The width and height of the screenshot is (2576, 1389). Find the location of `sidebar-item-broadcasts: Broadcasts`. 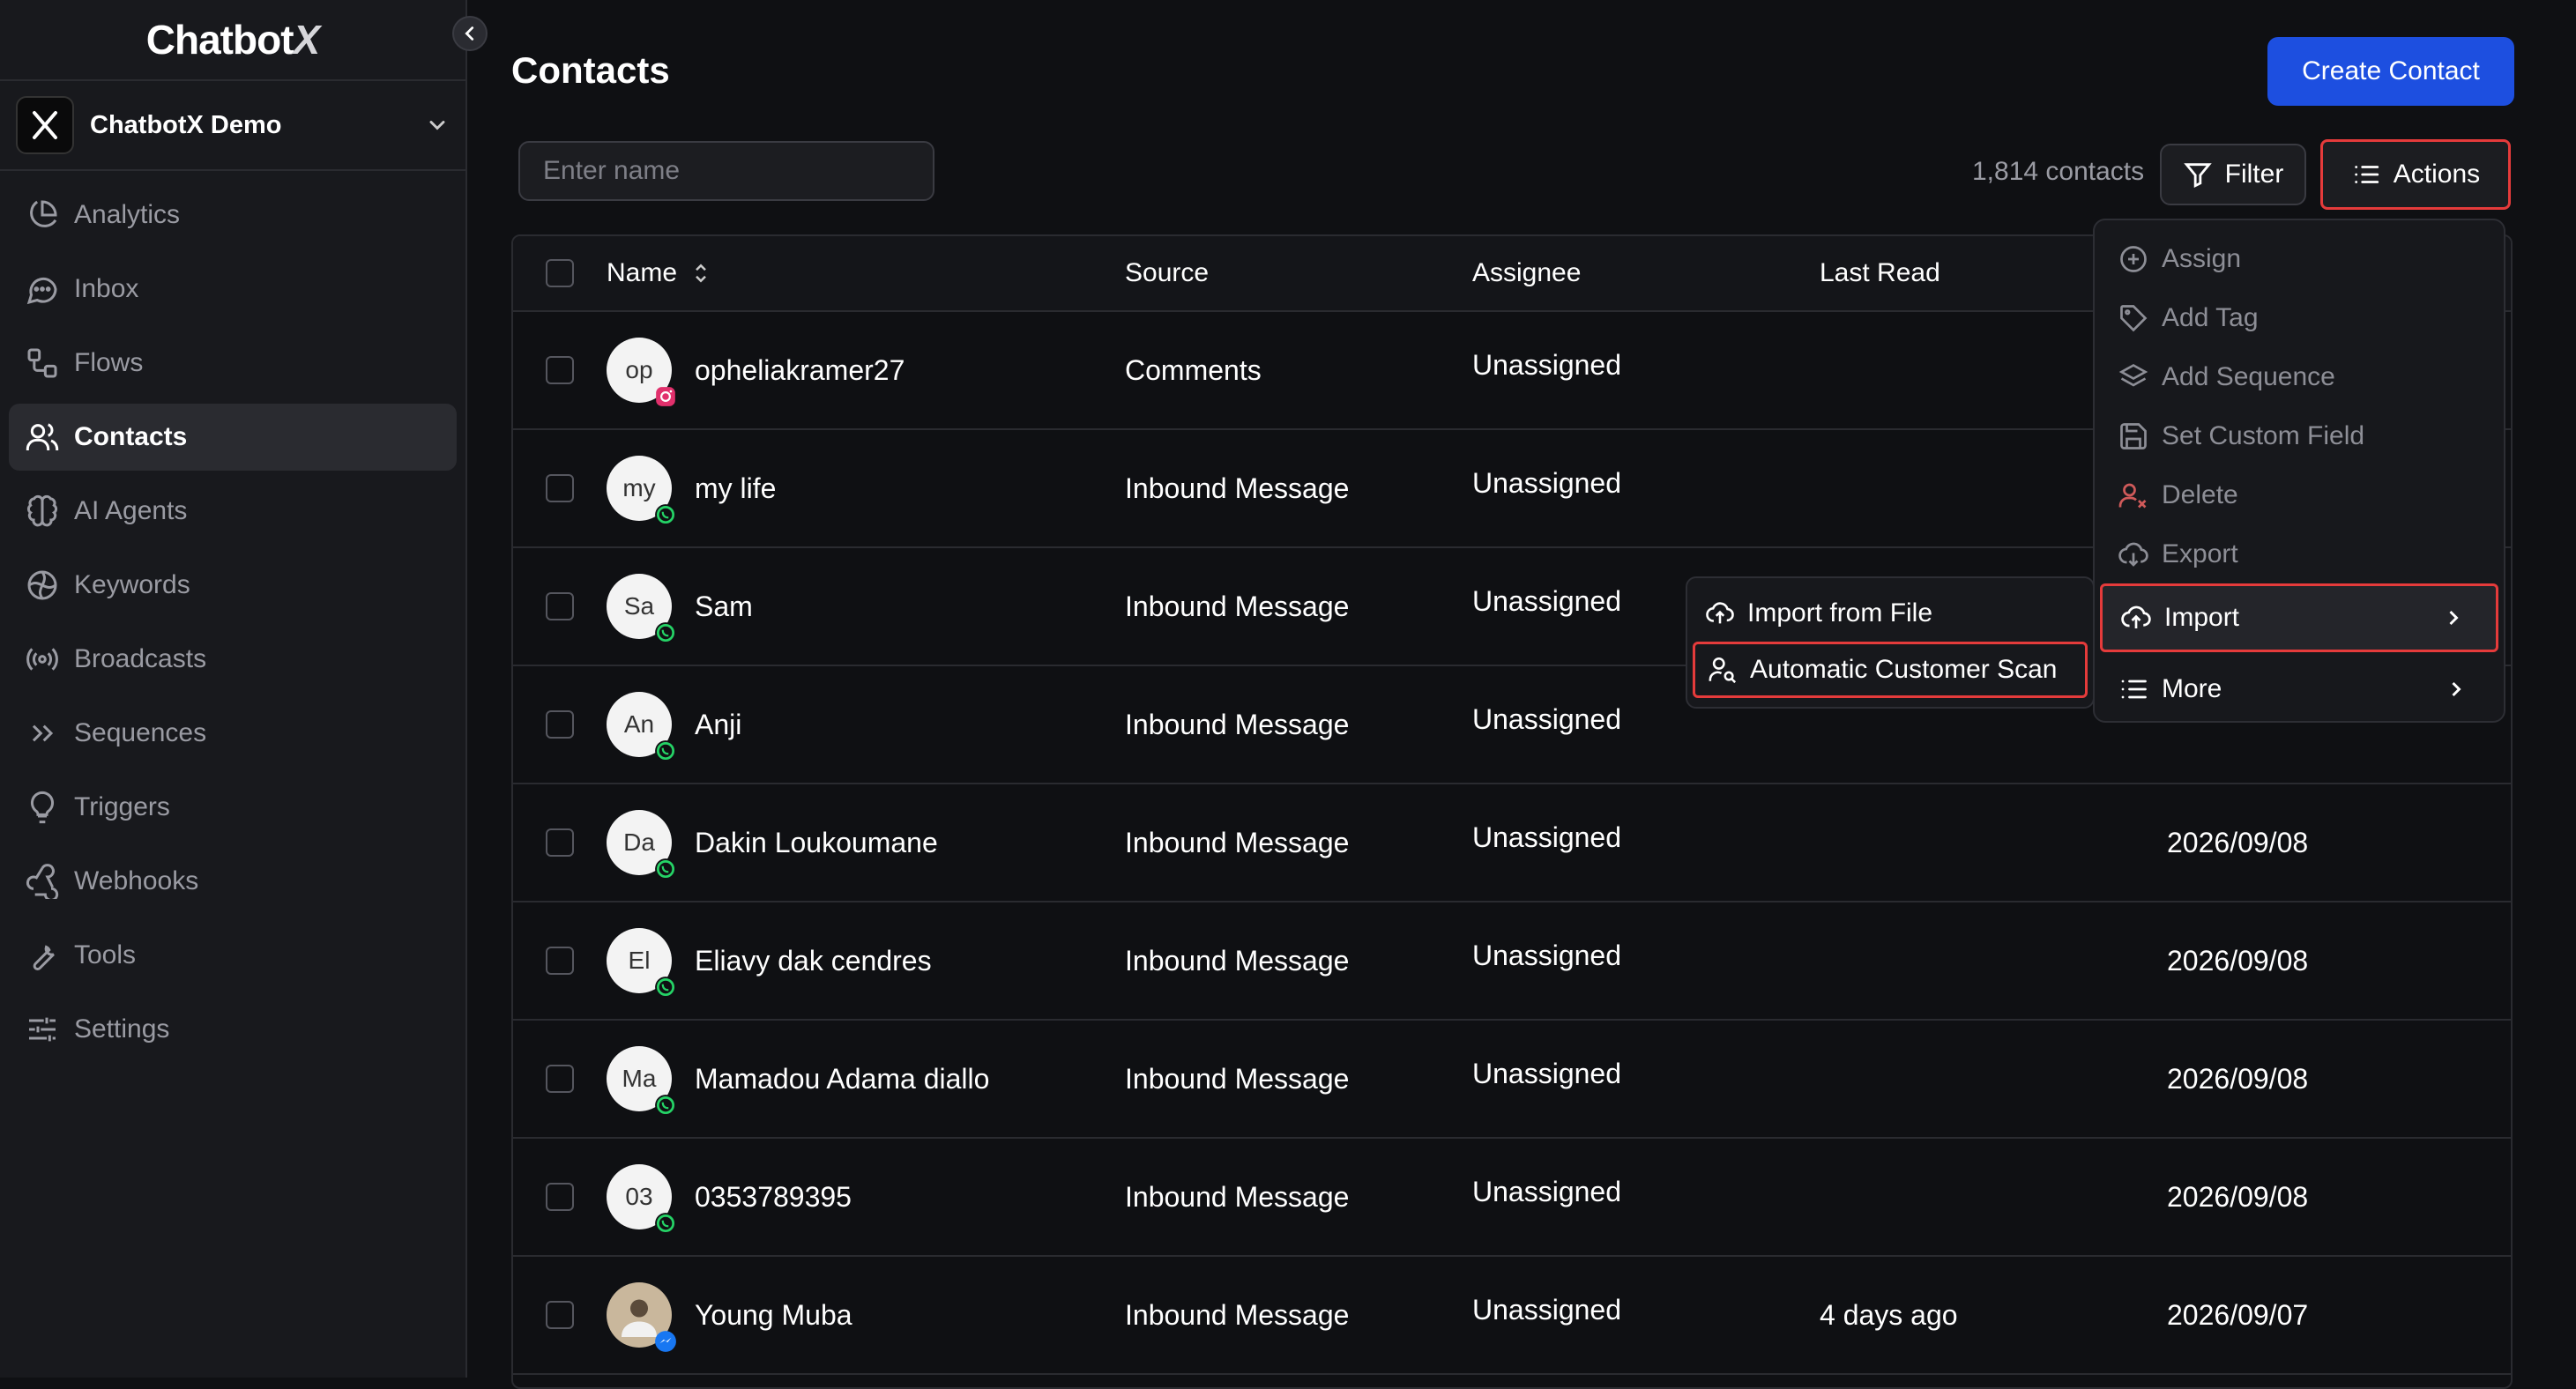

sidebar-item-broadcasts: Broadcasts is located at coordinates (233, 660).